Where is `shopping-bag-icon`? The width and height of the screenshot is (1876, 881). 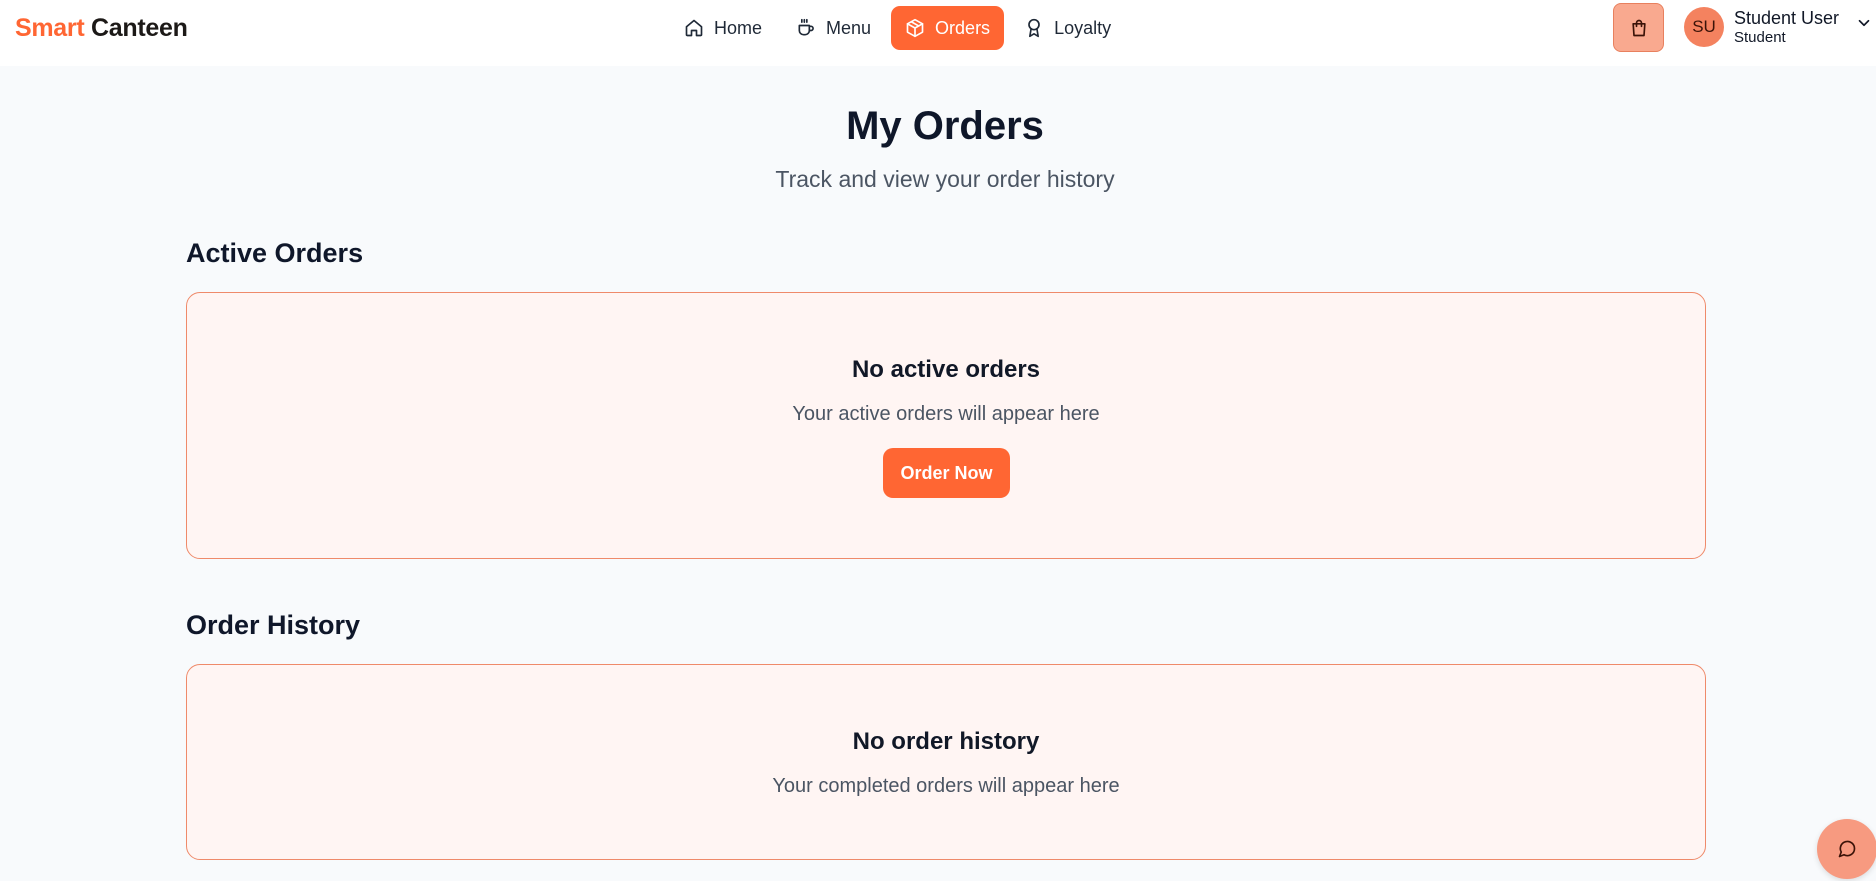
shopping-bag-icon is located at coordinates (1638, 27).